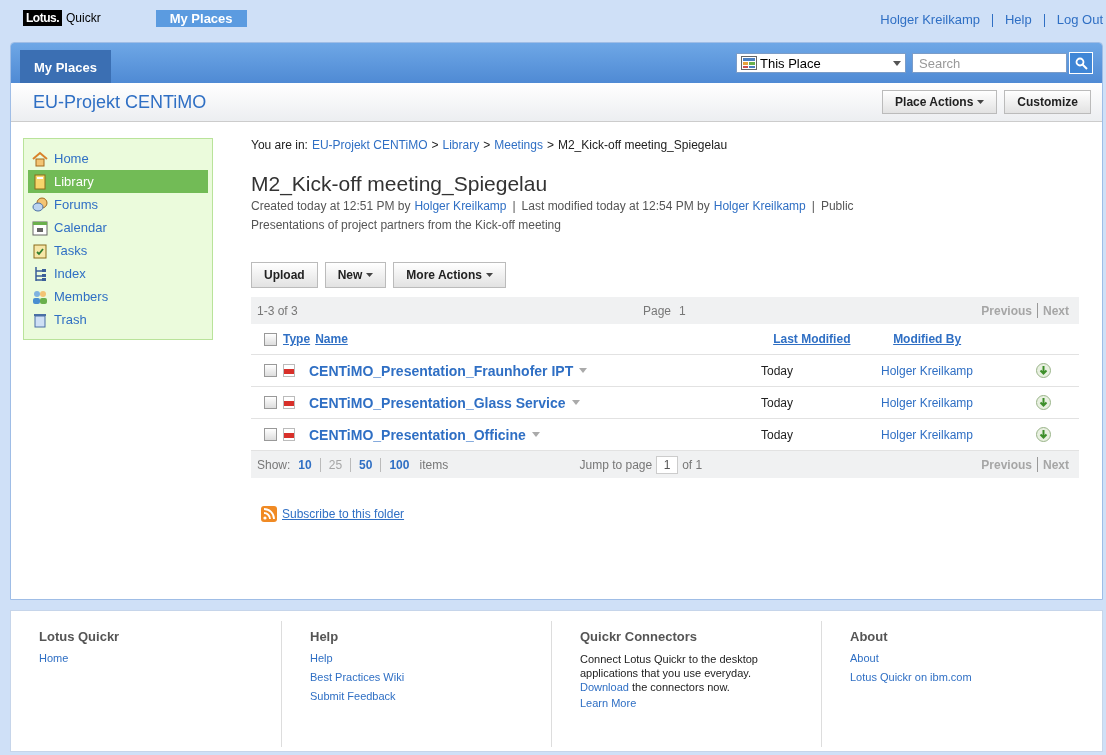  Describe the element at coordinates (434, 464) in the screenshot. I see `items-label: items` at that location.